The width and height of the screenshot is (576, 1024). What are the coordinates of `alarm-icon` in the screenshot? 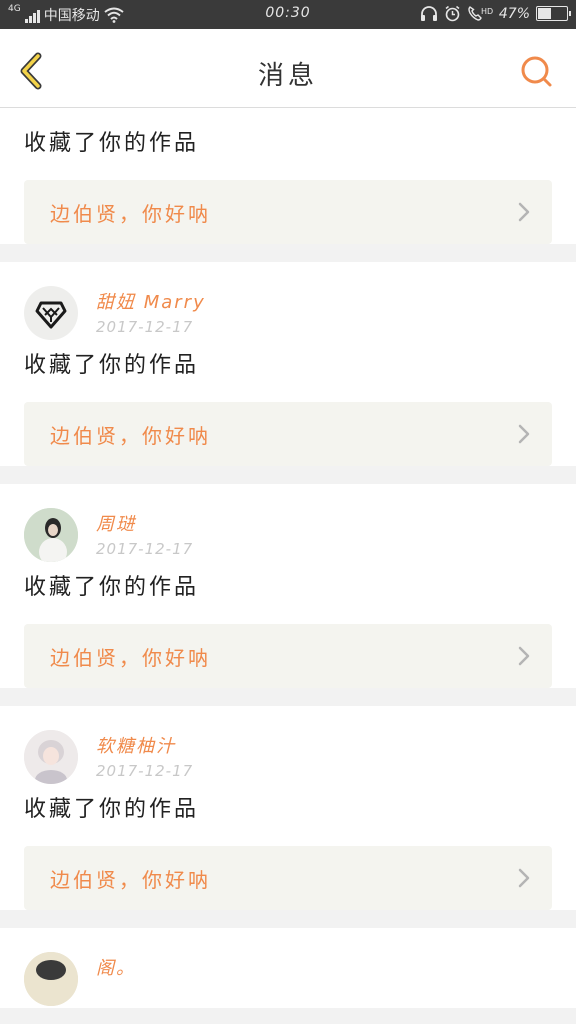 It's located at (452, 13).